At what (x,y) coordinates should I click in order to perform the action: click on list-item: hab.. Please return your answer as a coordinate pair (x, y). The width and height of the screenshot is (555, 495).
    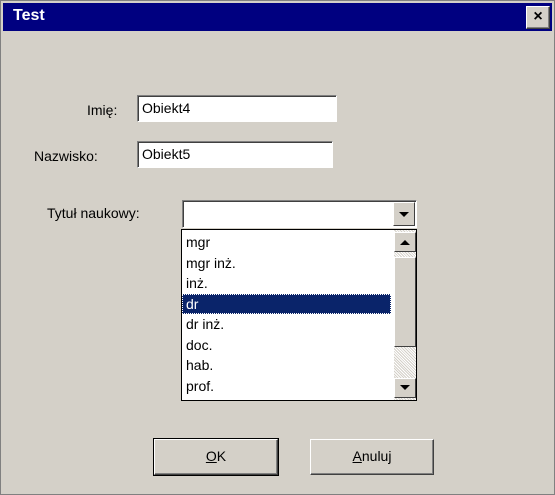
    Looking at the image, I should click on (286, 365).